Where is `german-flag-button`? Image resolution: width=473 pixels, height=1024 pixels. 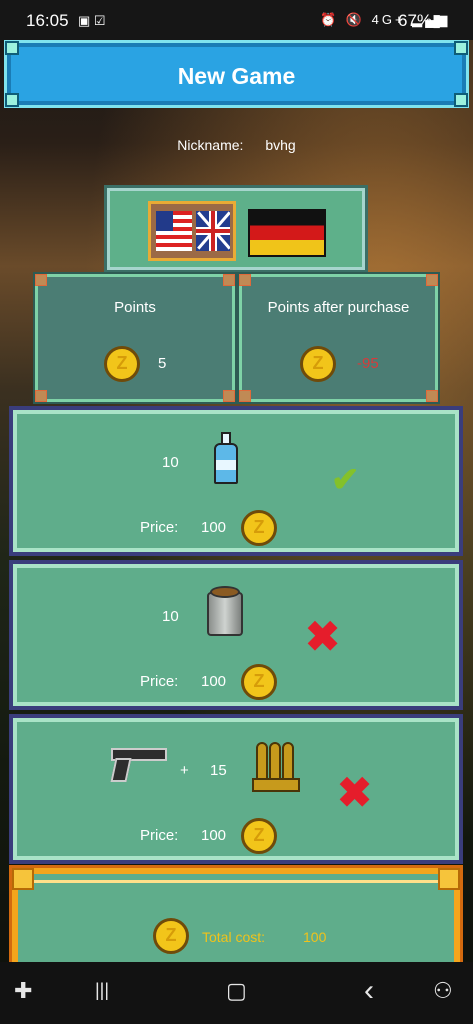 german-flag-button is located at coordinates (287, 233).